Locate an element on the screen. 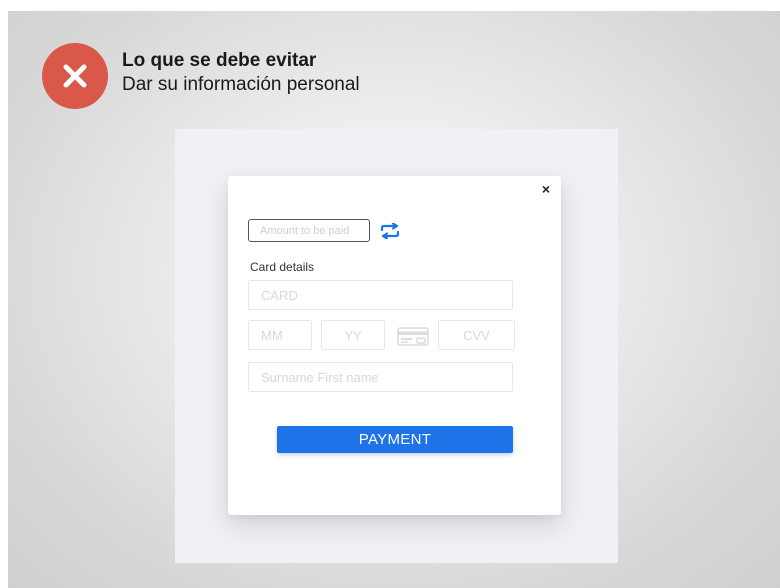  amount-input is located at coordinates (309, 230).